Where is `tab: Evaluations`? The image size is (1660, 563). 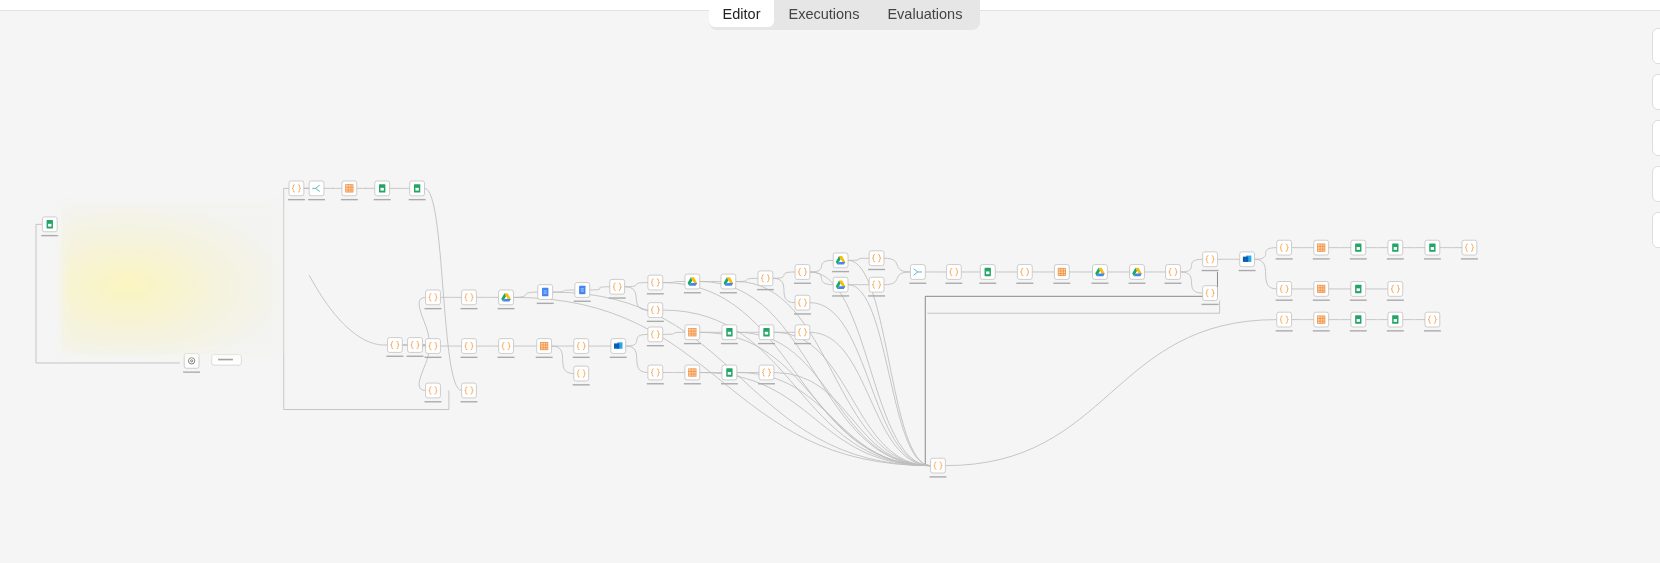 tab: Evaluations is located at coordinates (925, 13).